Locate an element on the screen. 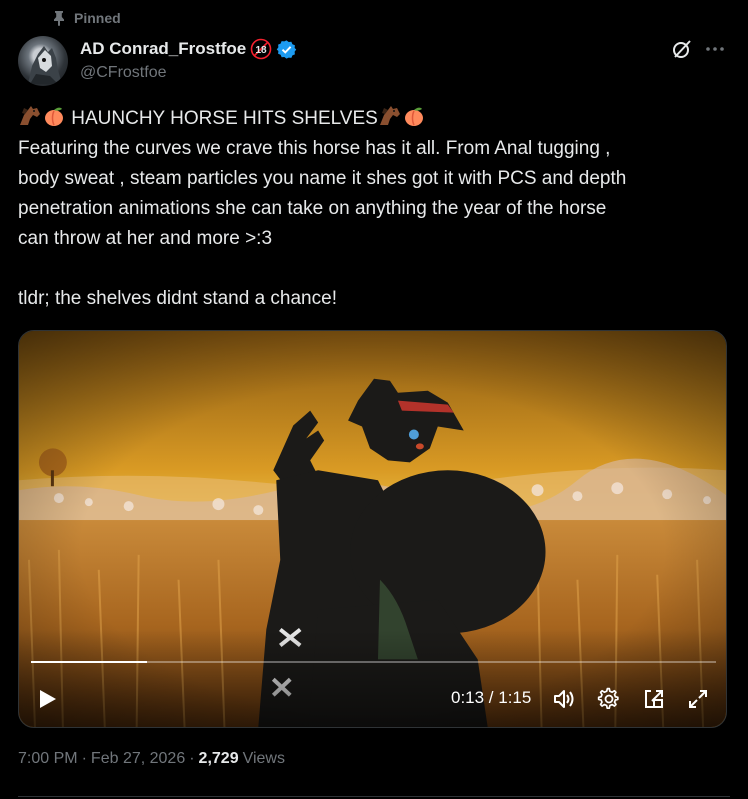 This screenshot has height=799, width=748. tweet-body-line: can throw at her and more >:3 is located at coordinates (145, 238).